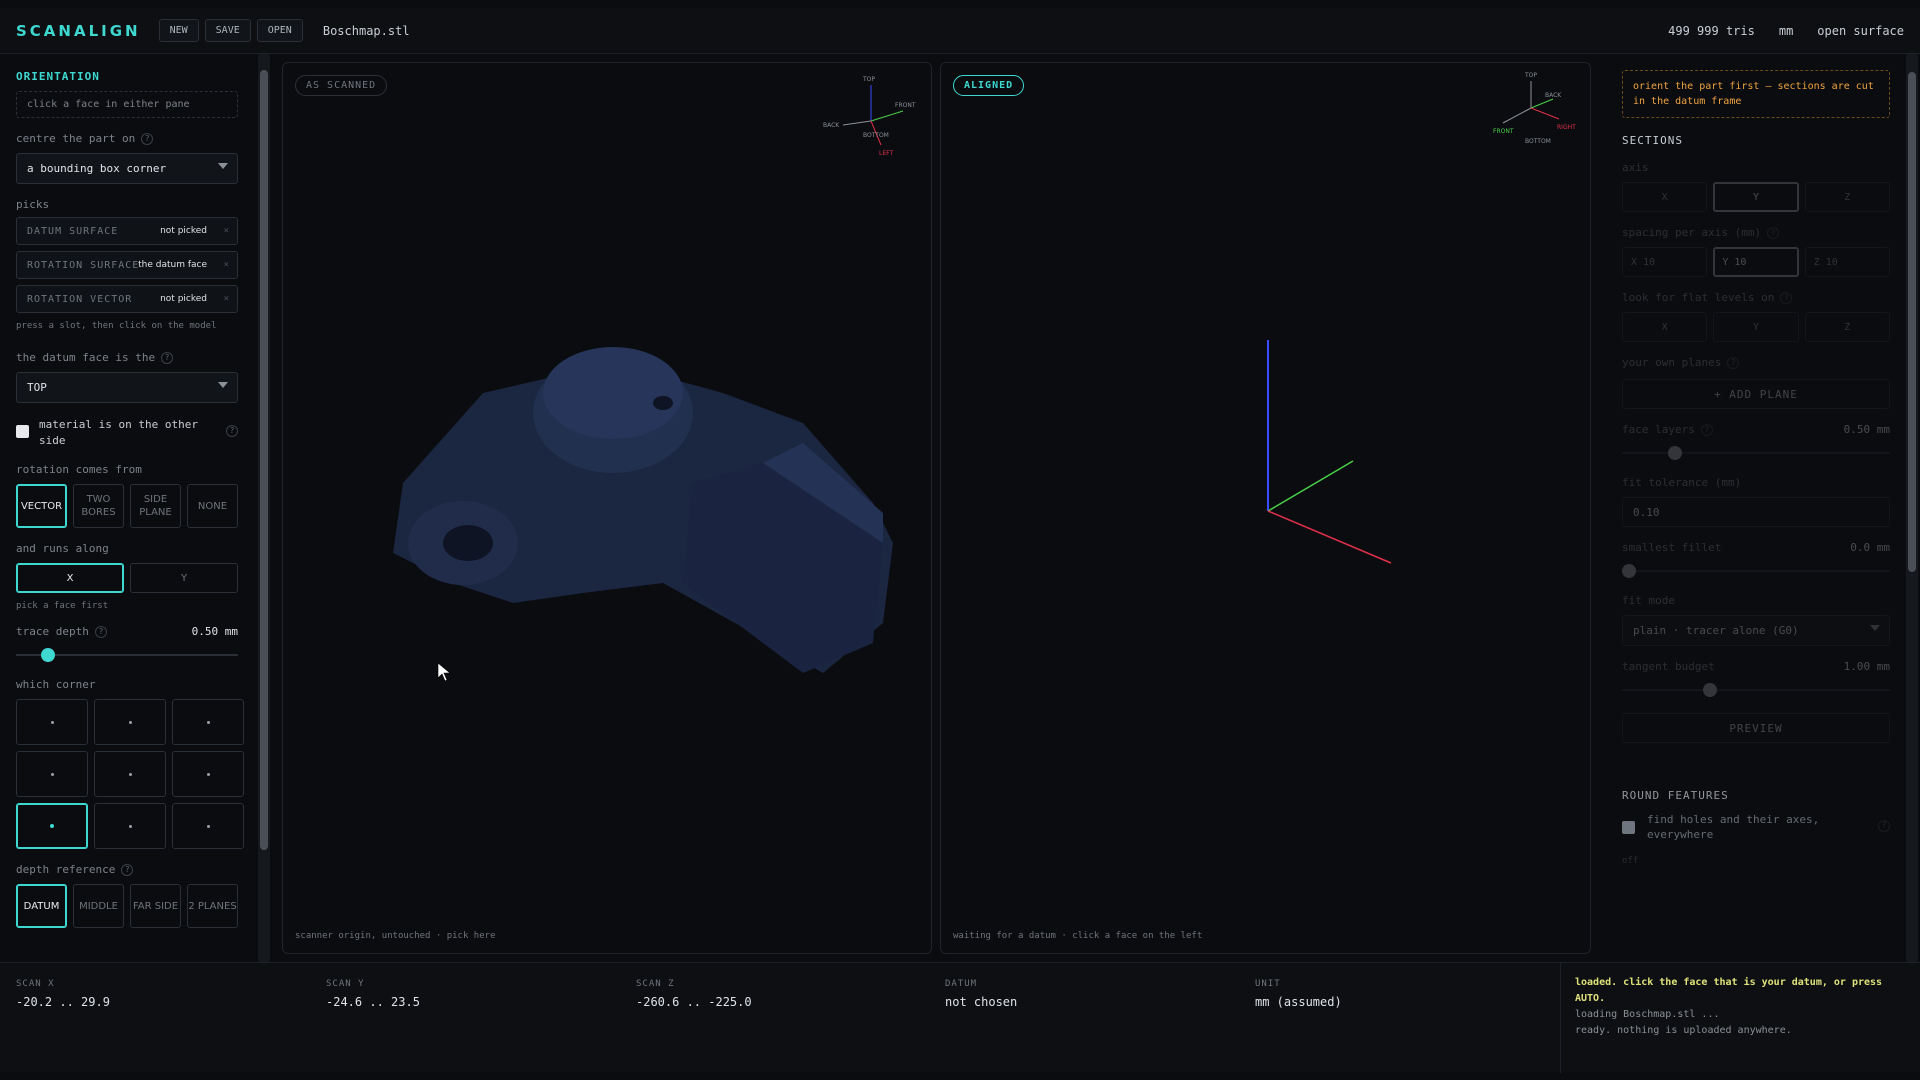 This screenshot has width=1920, height=1080. I want to click on left-scrollbar, so click(264, 508).